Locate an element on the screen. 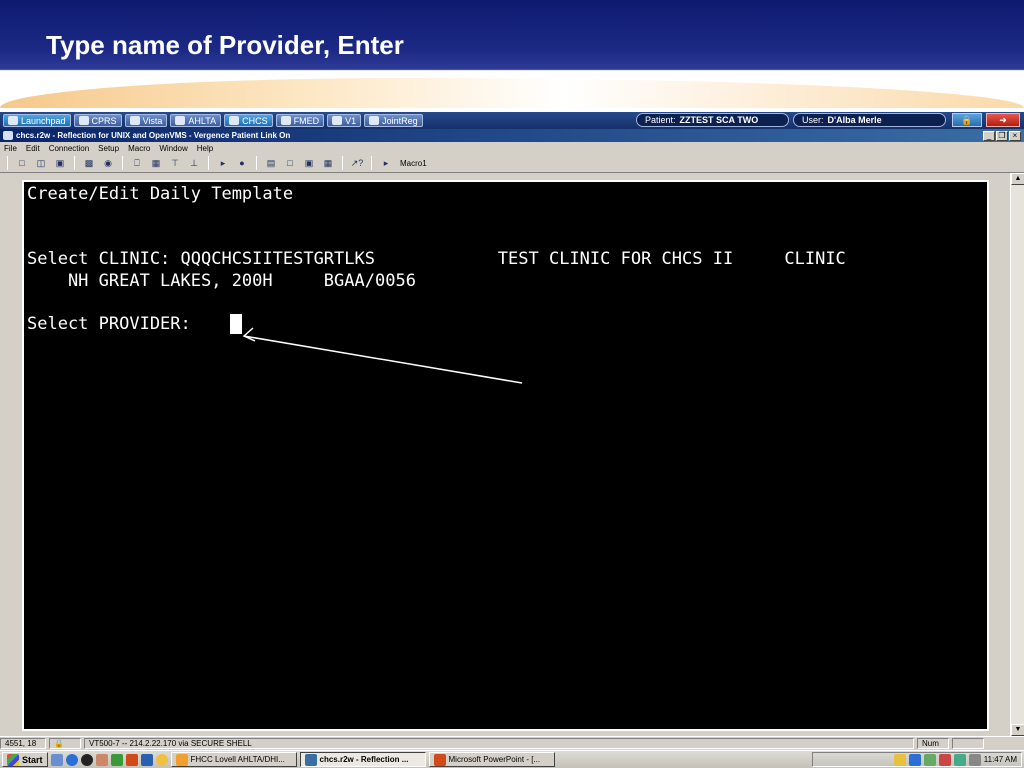 This screenshot has width=1024, height=768. user-field: User: D'Alba Merle is located at coordinates (869, 120).